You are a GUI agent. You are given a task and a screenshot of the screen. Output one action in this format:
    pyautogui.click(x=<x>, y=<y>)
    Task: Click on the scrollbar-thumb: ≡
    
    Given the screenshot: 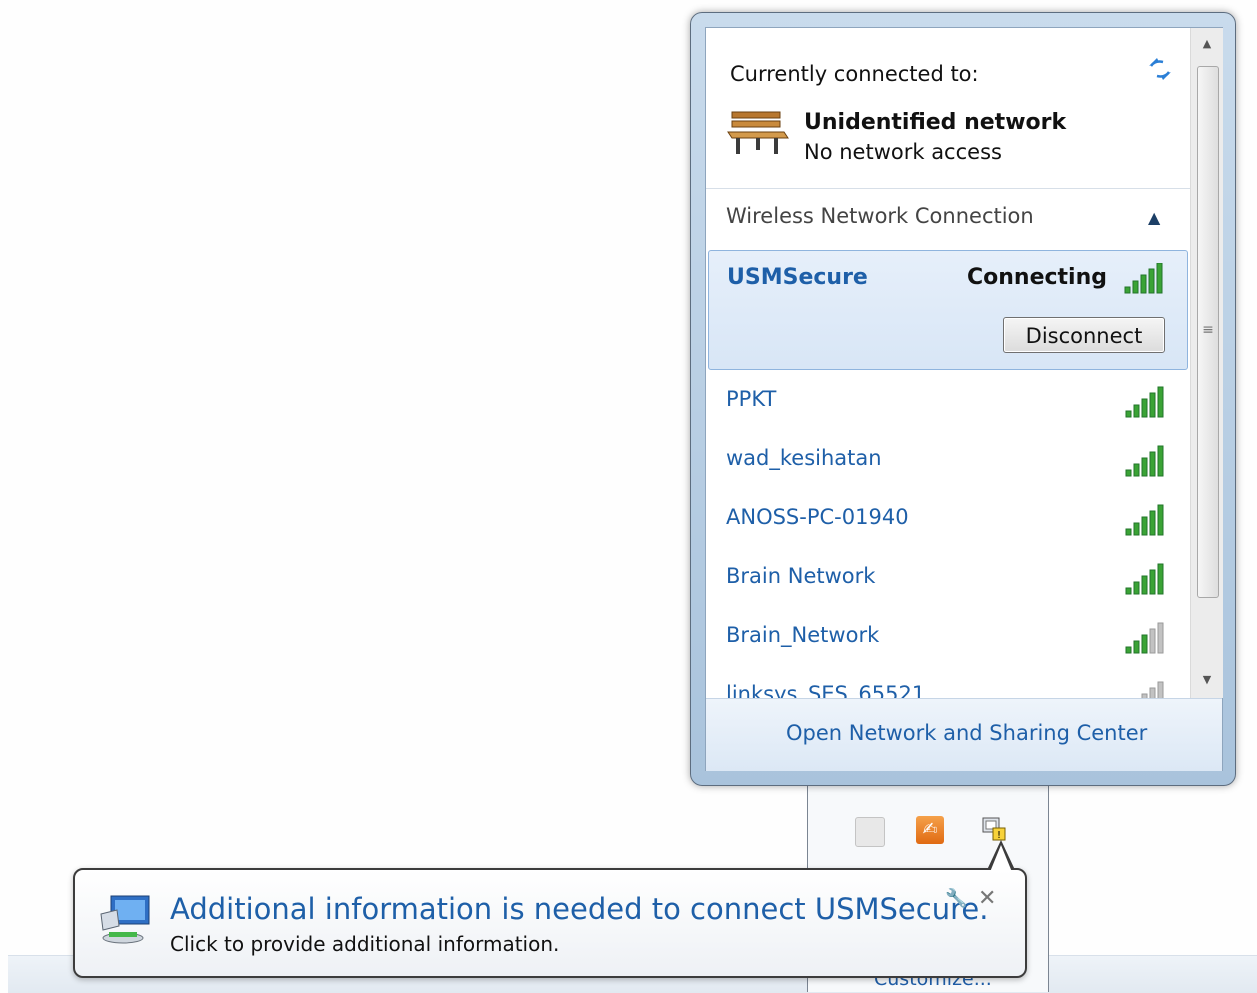 What is the action you would take?
    pyautogui.click(x=1208, y=332)
    